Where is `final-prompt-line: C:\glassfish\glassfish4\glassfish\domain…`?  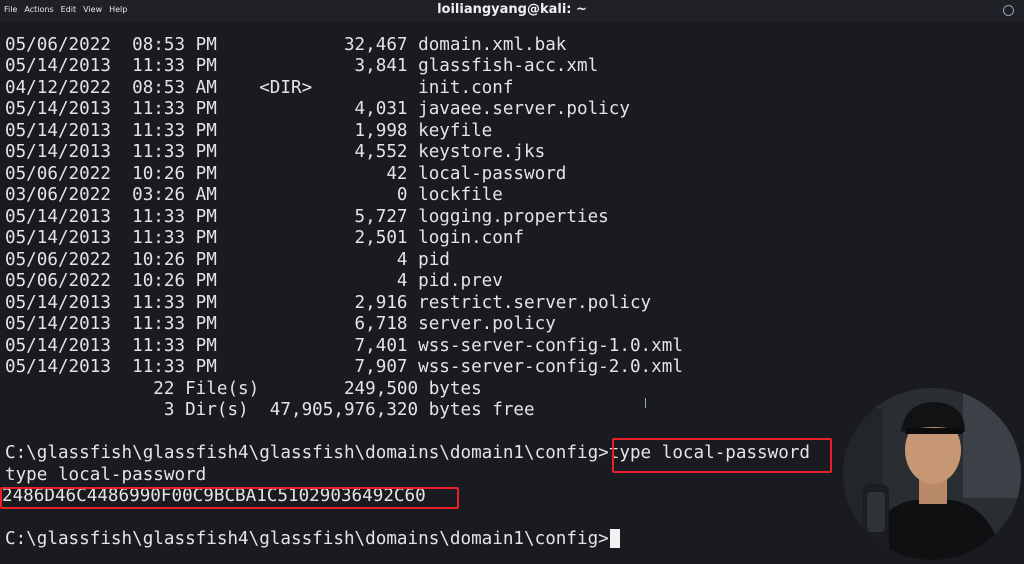 final-prompt-line: C:\glassfish\glassfish4\glassfish\domain… is located at coordinates (312, 539).